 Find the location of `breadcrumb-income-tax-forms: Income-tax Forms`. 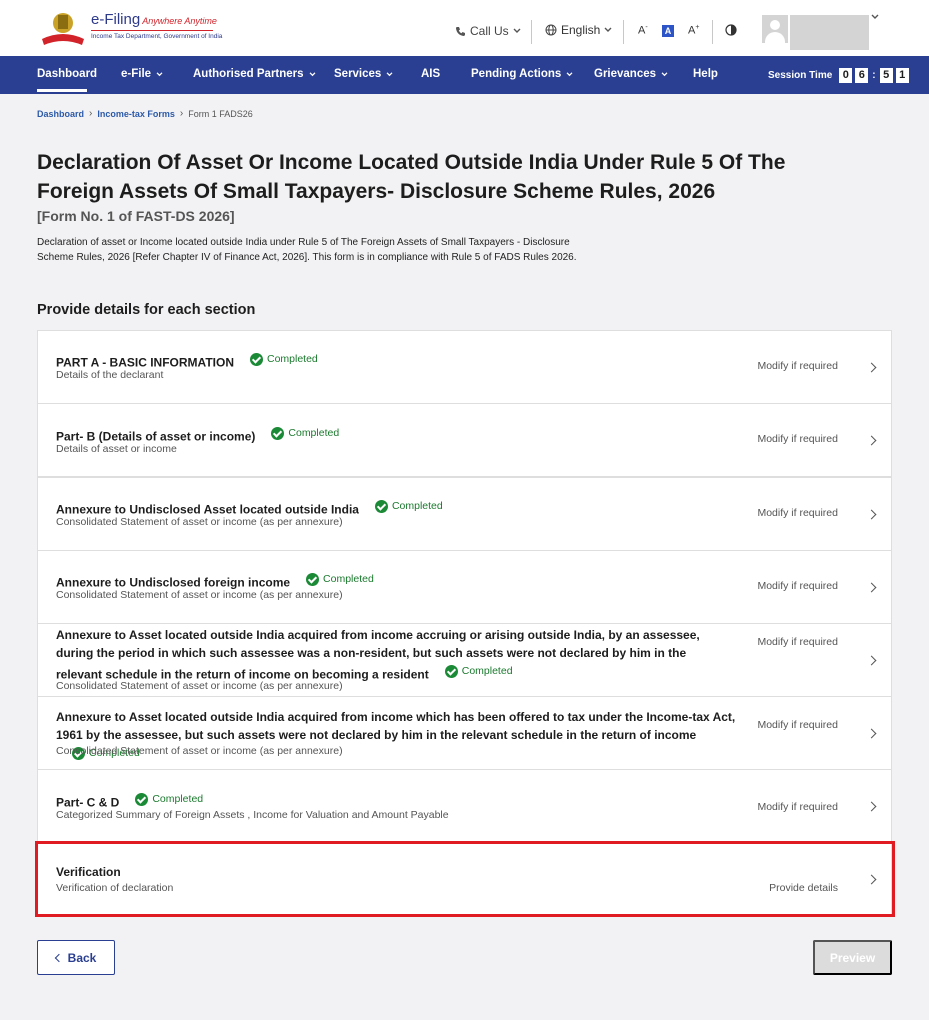

breadcrumb-income-tax-forms: Income-tax Forms is located at coordinates (136, 114).